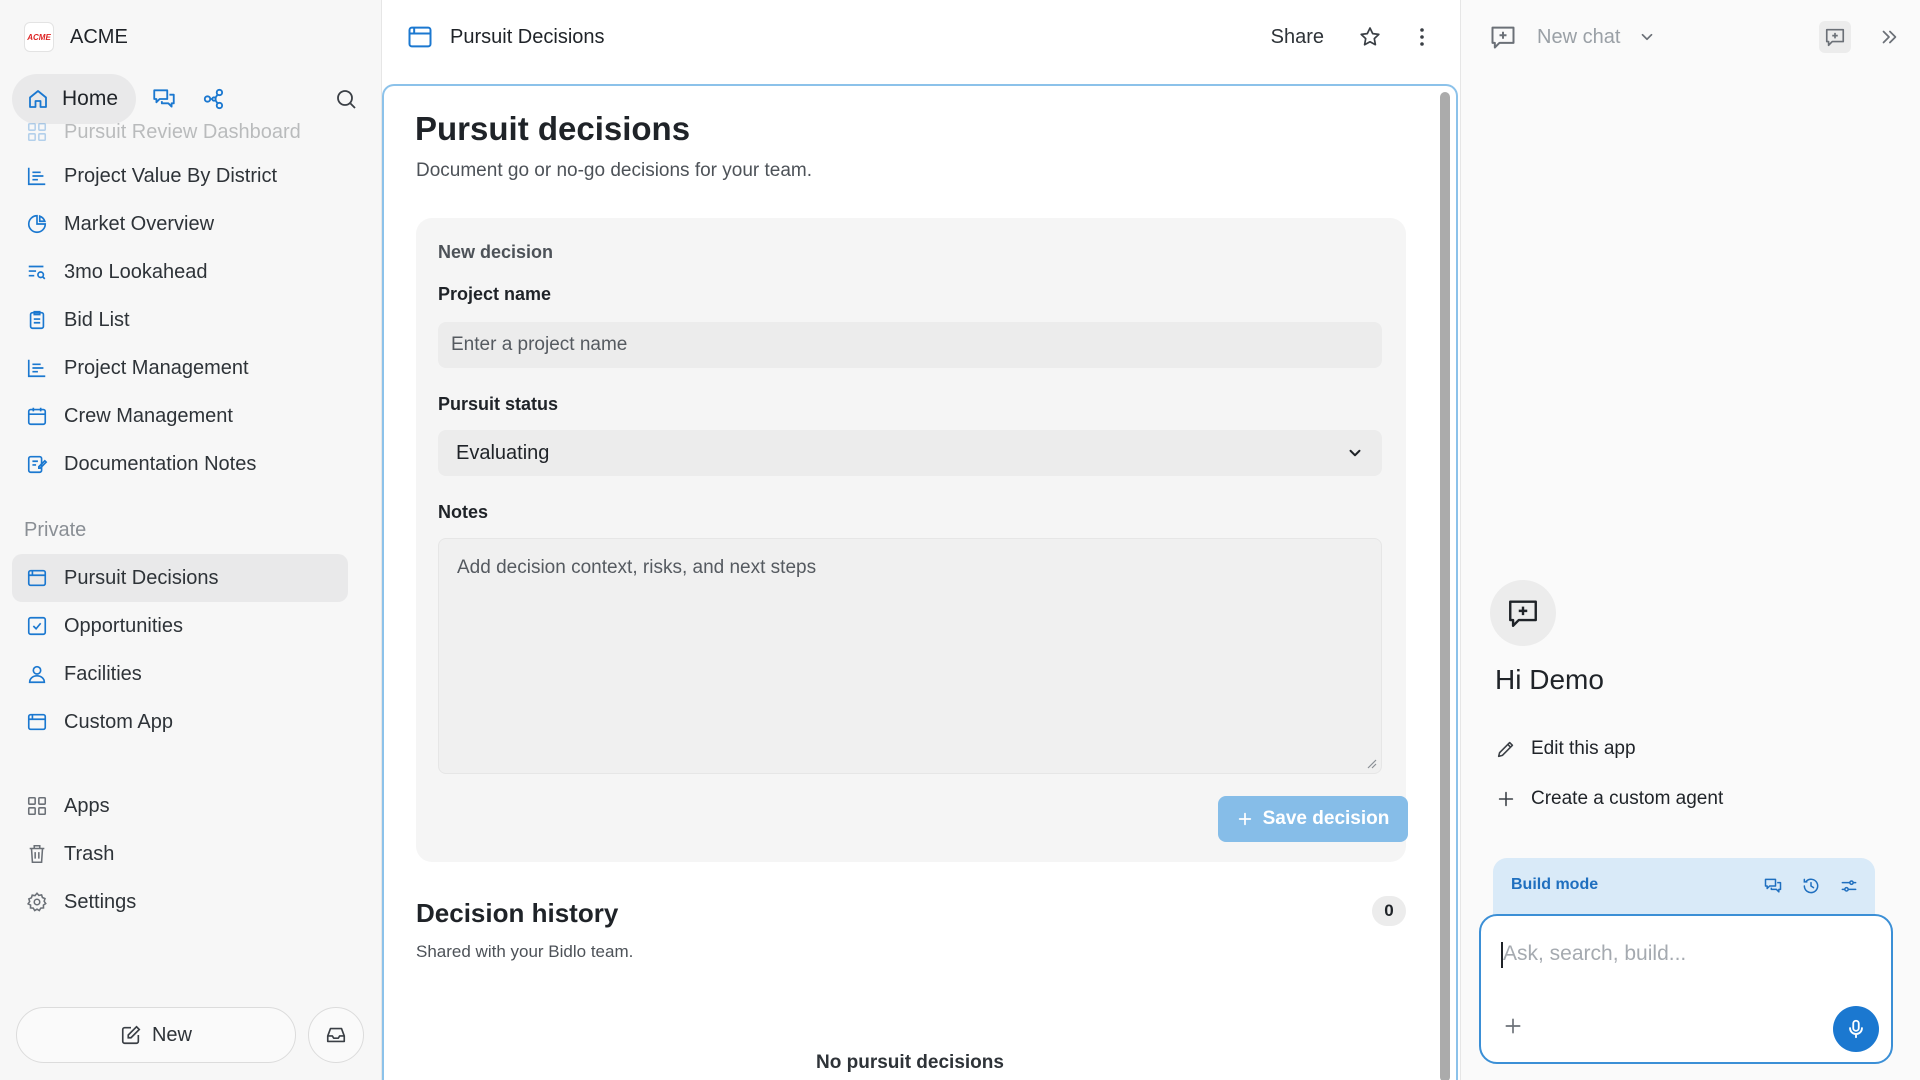 Image resolution: width=1920 pixels, height=1080 pixels. I want to click on sidebar-item-pursuit-decisions: Pursuit Decisions, so click(180, 578).